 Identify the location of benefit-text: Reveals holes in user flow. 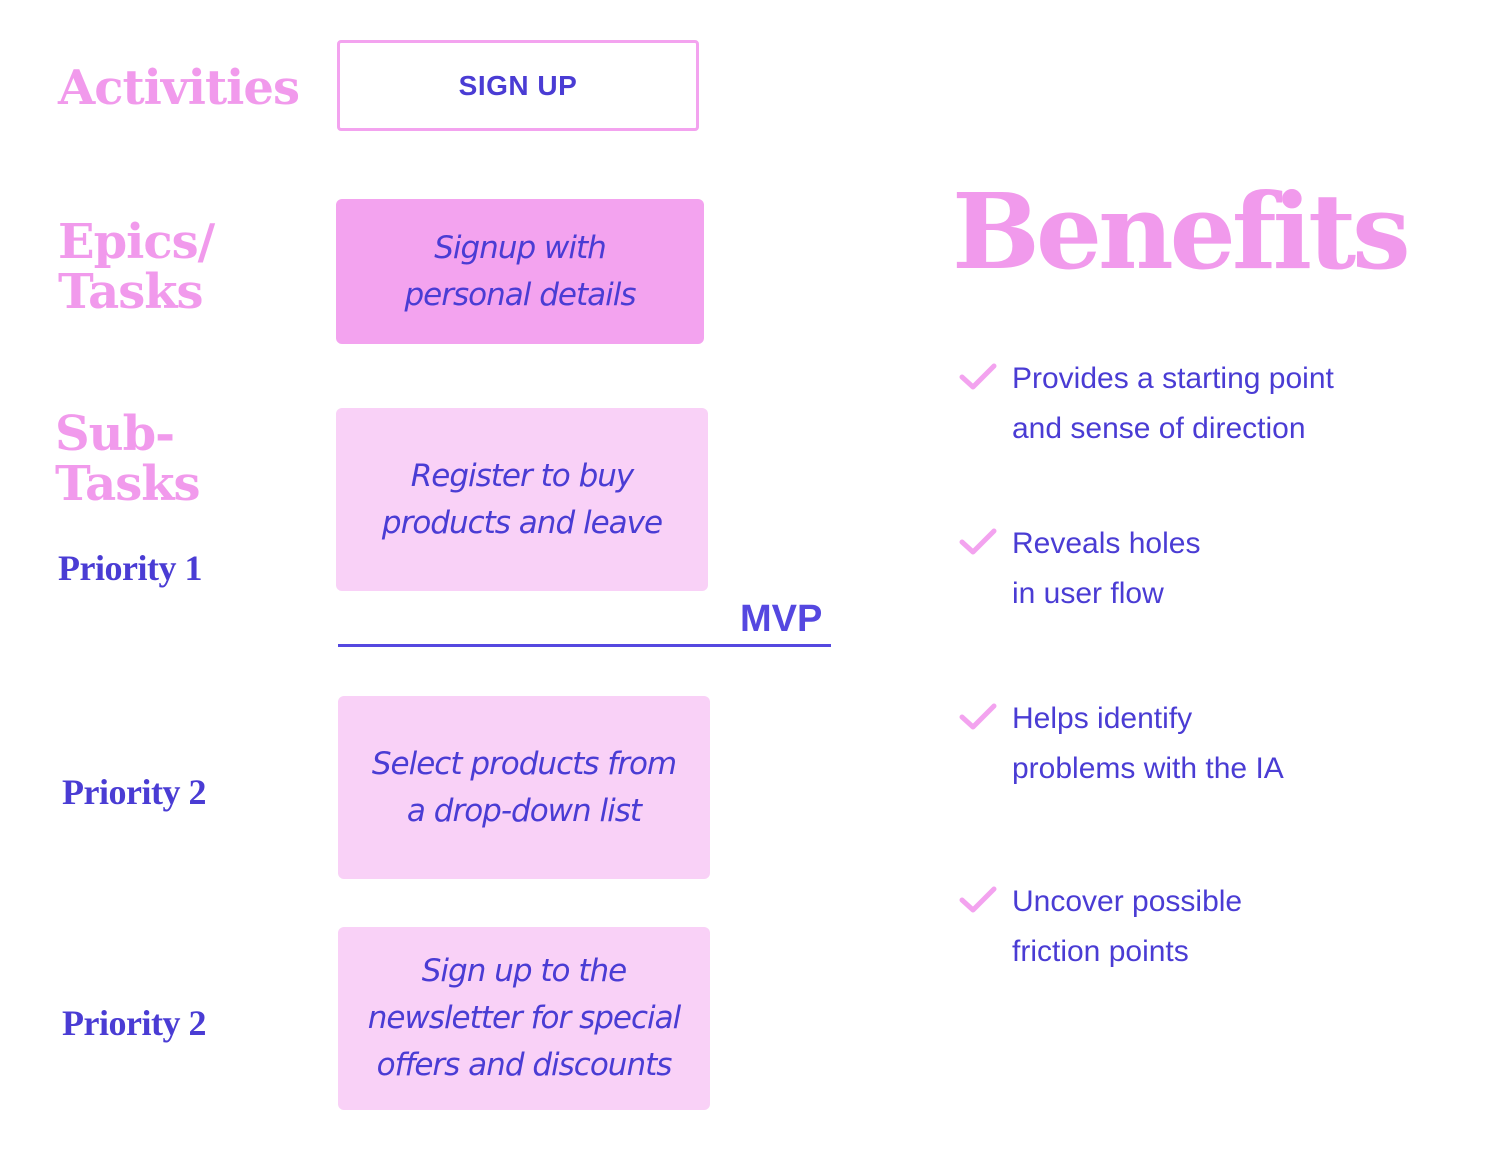
(1106, 568).